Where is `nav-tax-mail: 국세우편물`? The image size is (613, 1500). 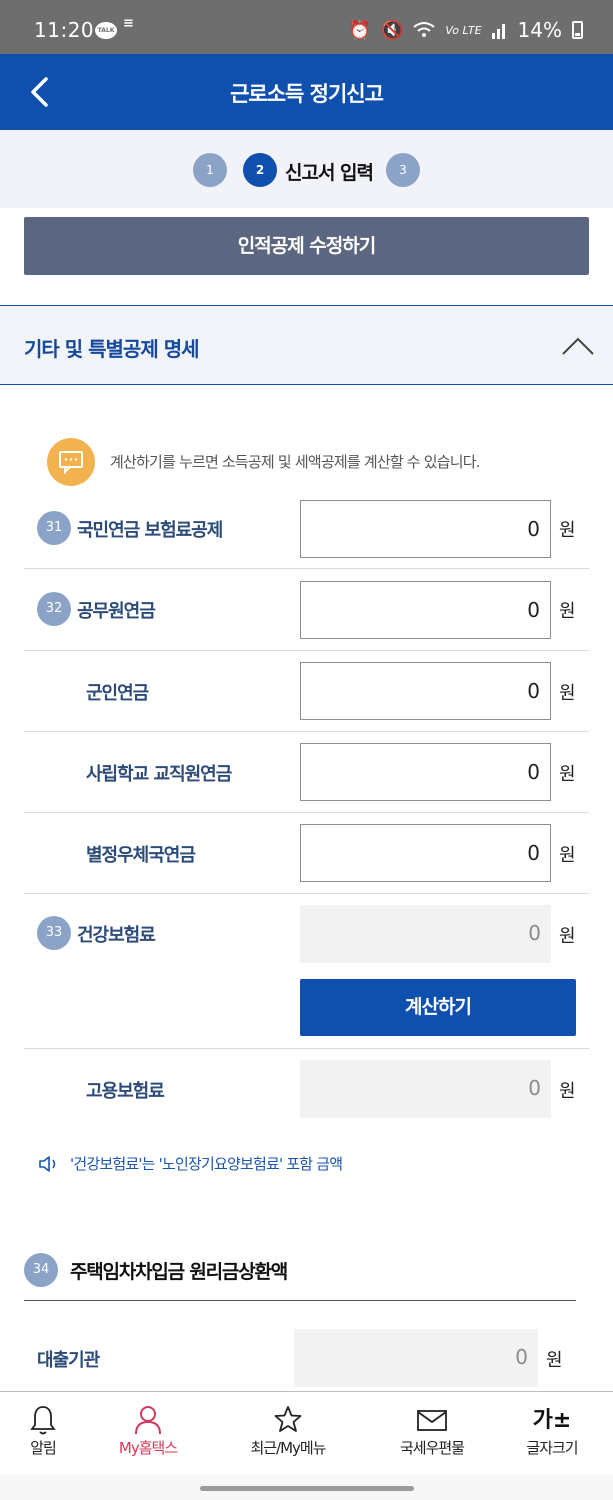
nav-tax-mail: 국세우편물 is located at coordinates (432, 1434).